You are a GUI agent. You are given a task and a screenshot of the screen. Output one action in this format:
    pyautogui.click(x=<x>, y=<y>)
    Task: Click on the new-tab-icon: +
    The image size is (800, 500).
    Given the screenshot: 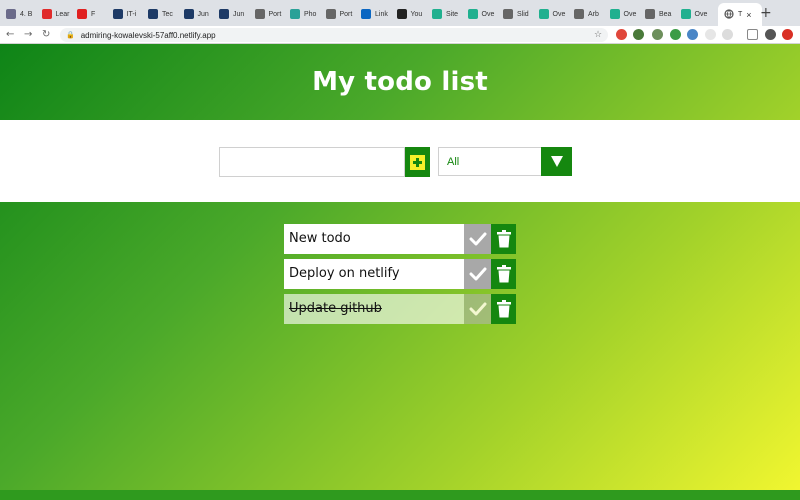 What is the action you would take?
    pyautogui.click(x=766, y=13)
    